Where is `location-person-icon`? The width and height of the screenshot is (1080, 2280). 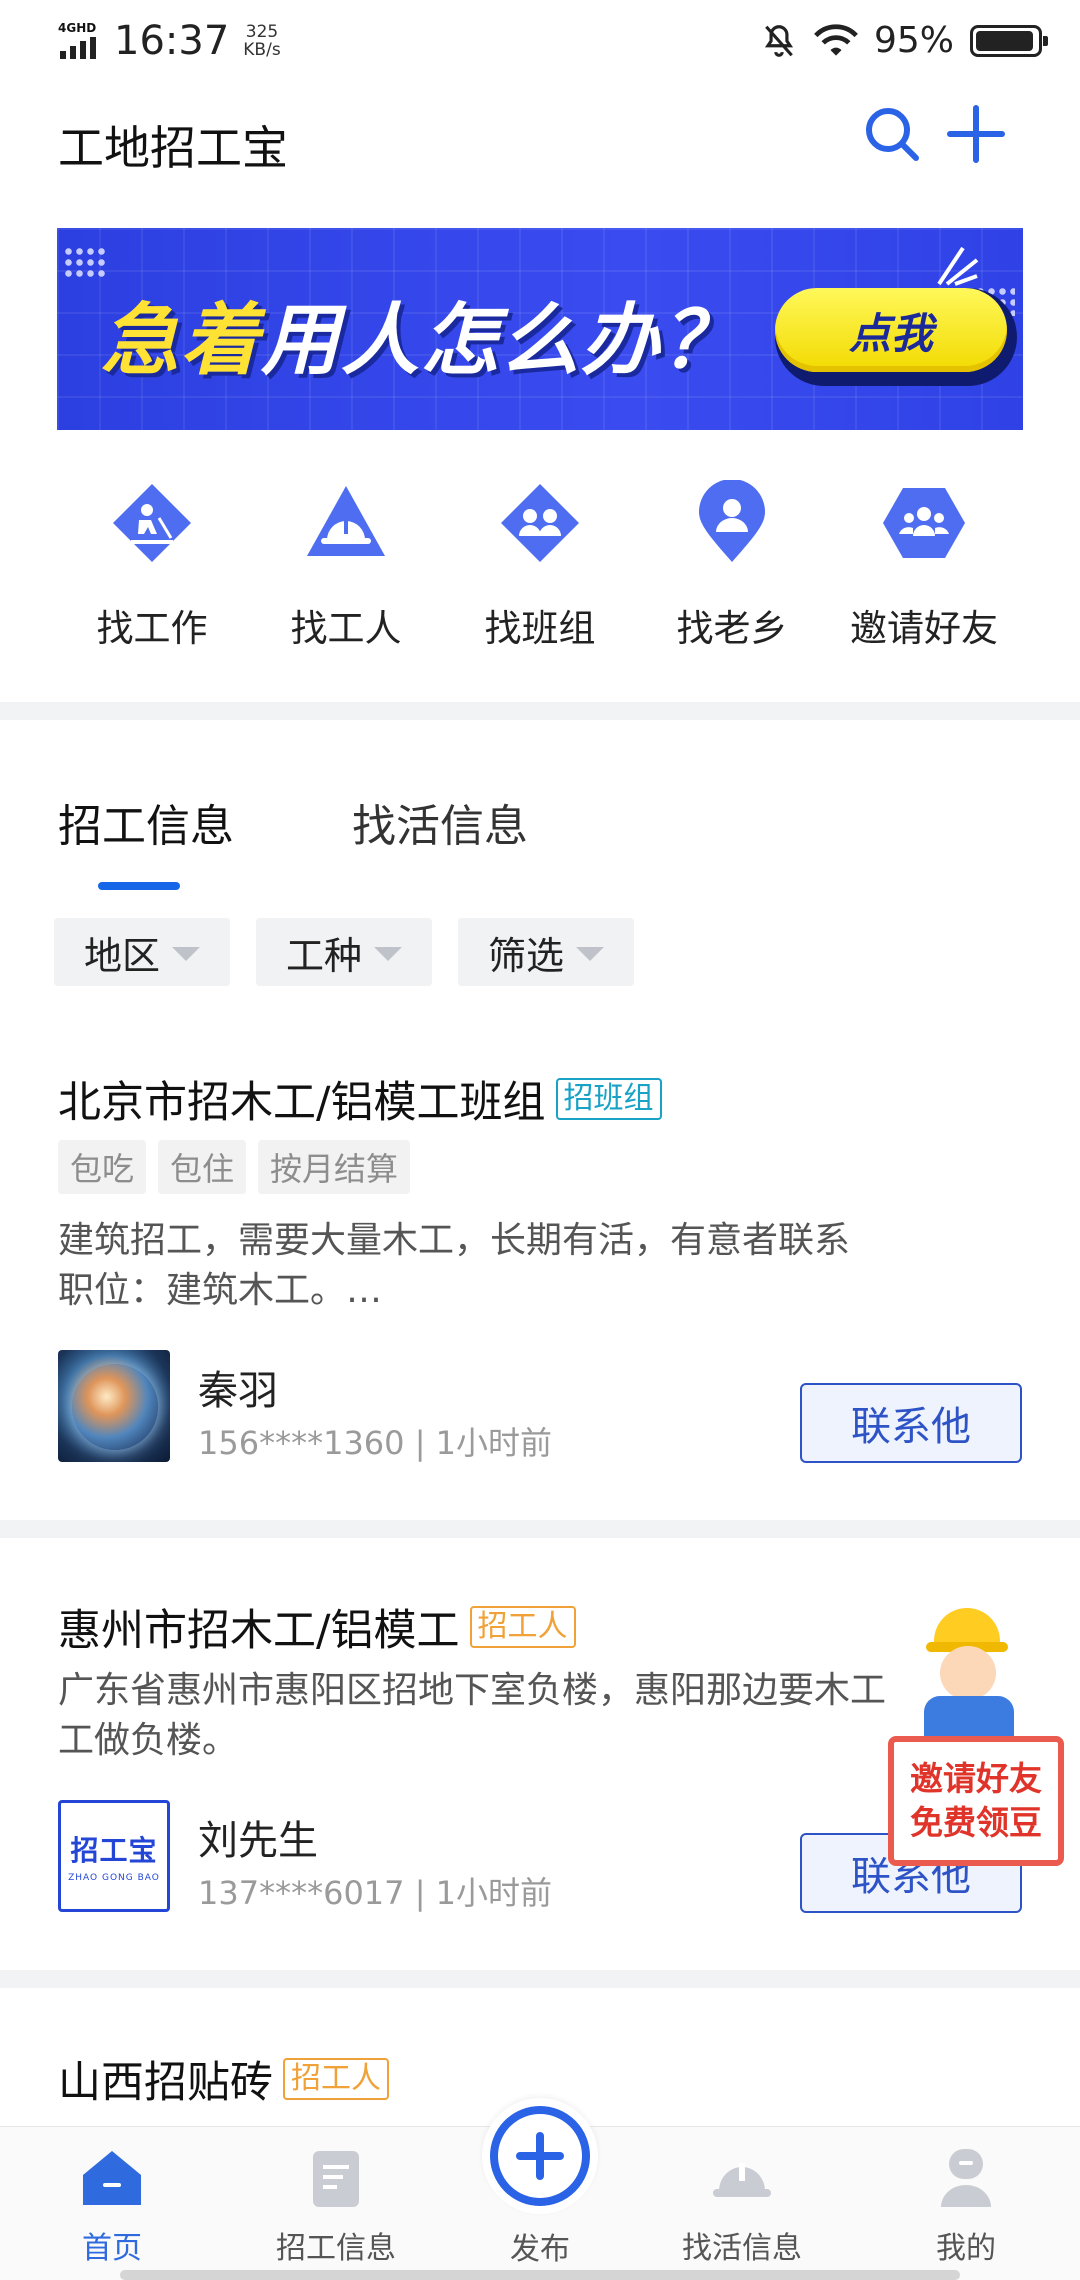
location-person-icon is located at coordinates (732, 521).